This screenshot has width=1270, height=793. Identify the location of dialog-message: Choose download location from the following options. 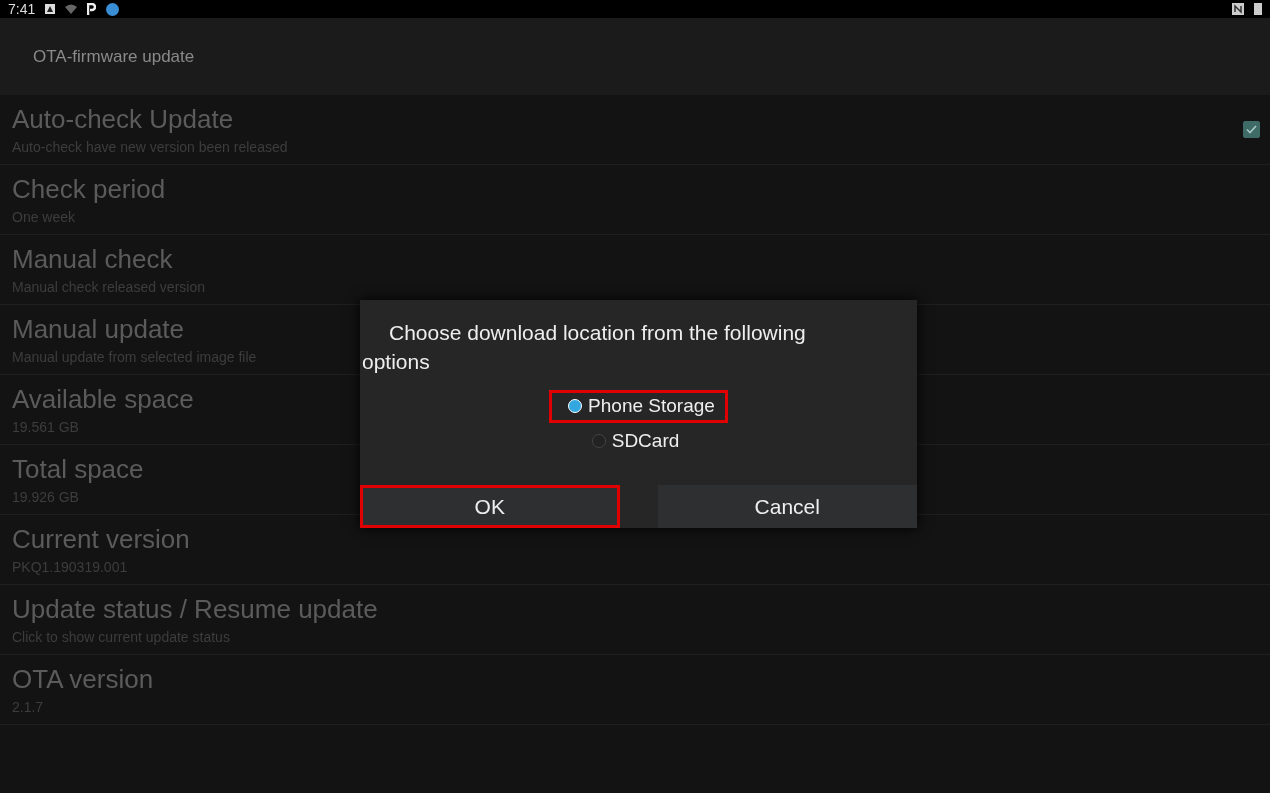
(584, 347).